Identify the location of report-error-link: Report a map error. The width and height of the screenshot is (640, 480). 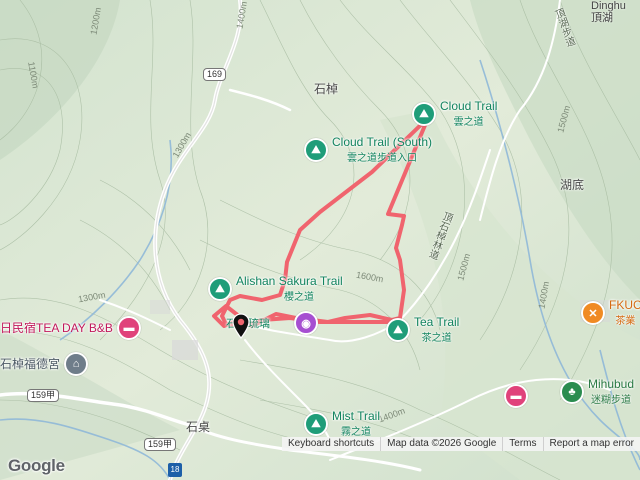
(591, 444).